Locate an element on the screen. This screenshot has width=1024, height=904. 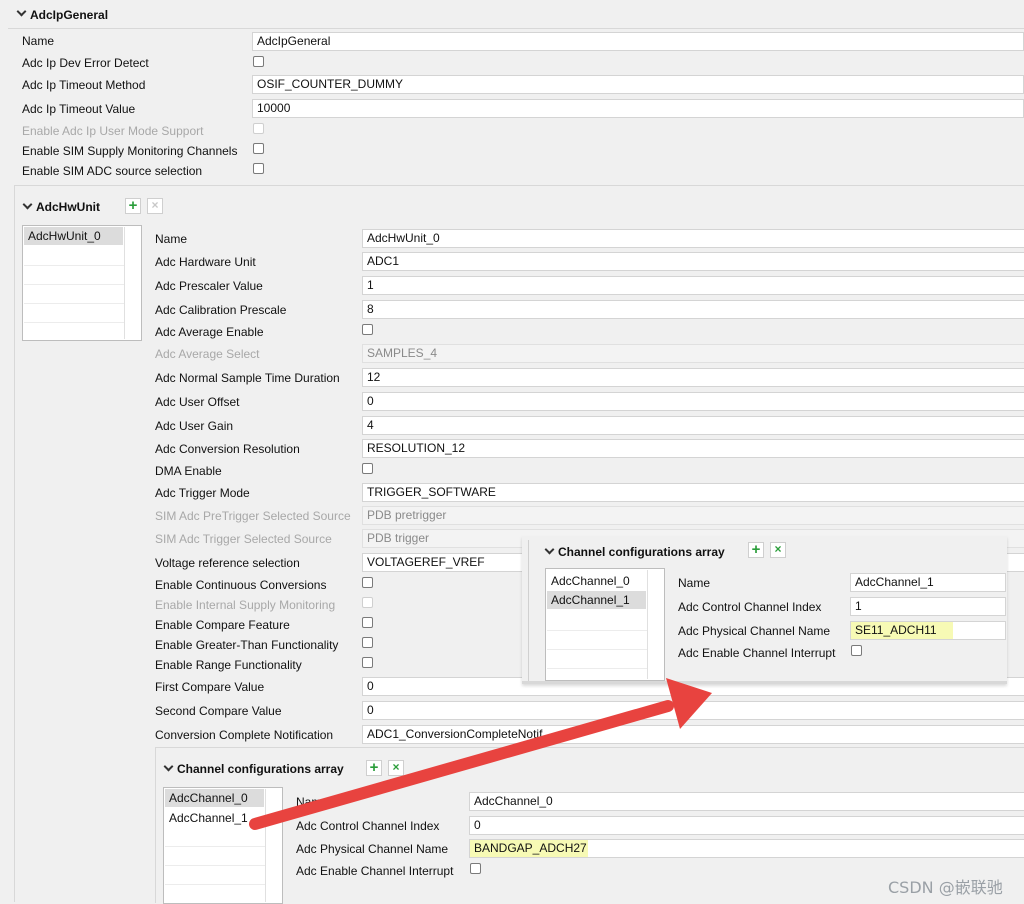
watermark: CSDN @嵌联驰 is located at coordinates (945, 887).